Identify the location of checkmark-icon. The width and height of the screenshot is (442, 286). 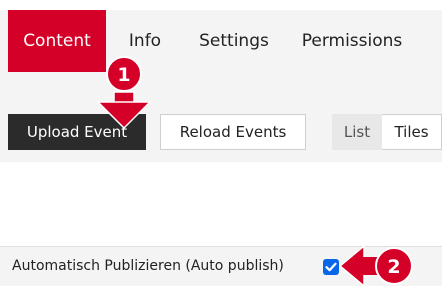
(331, 267).